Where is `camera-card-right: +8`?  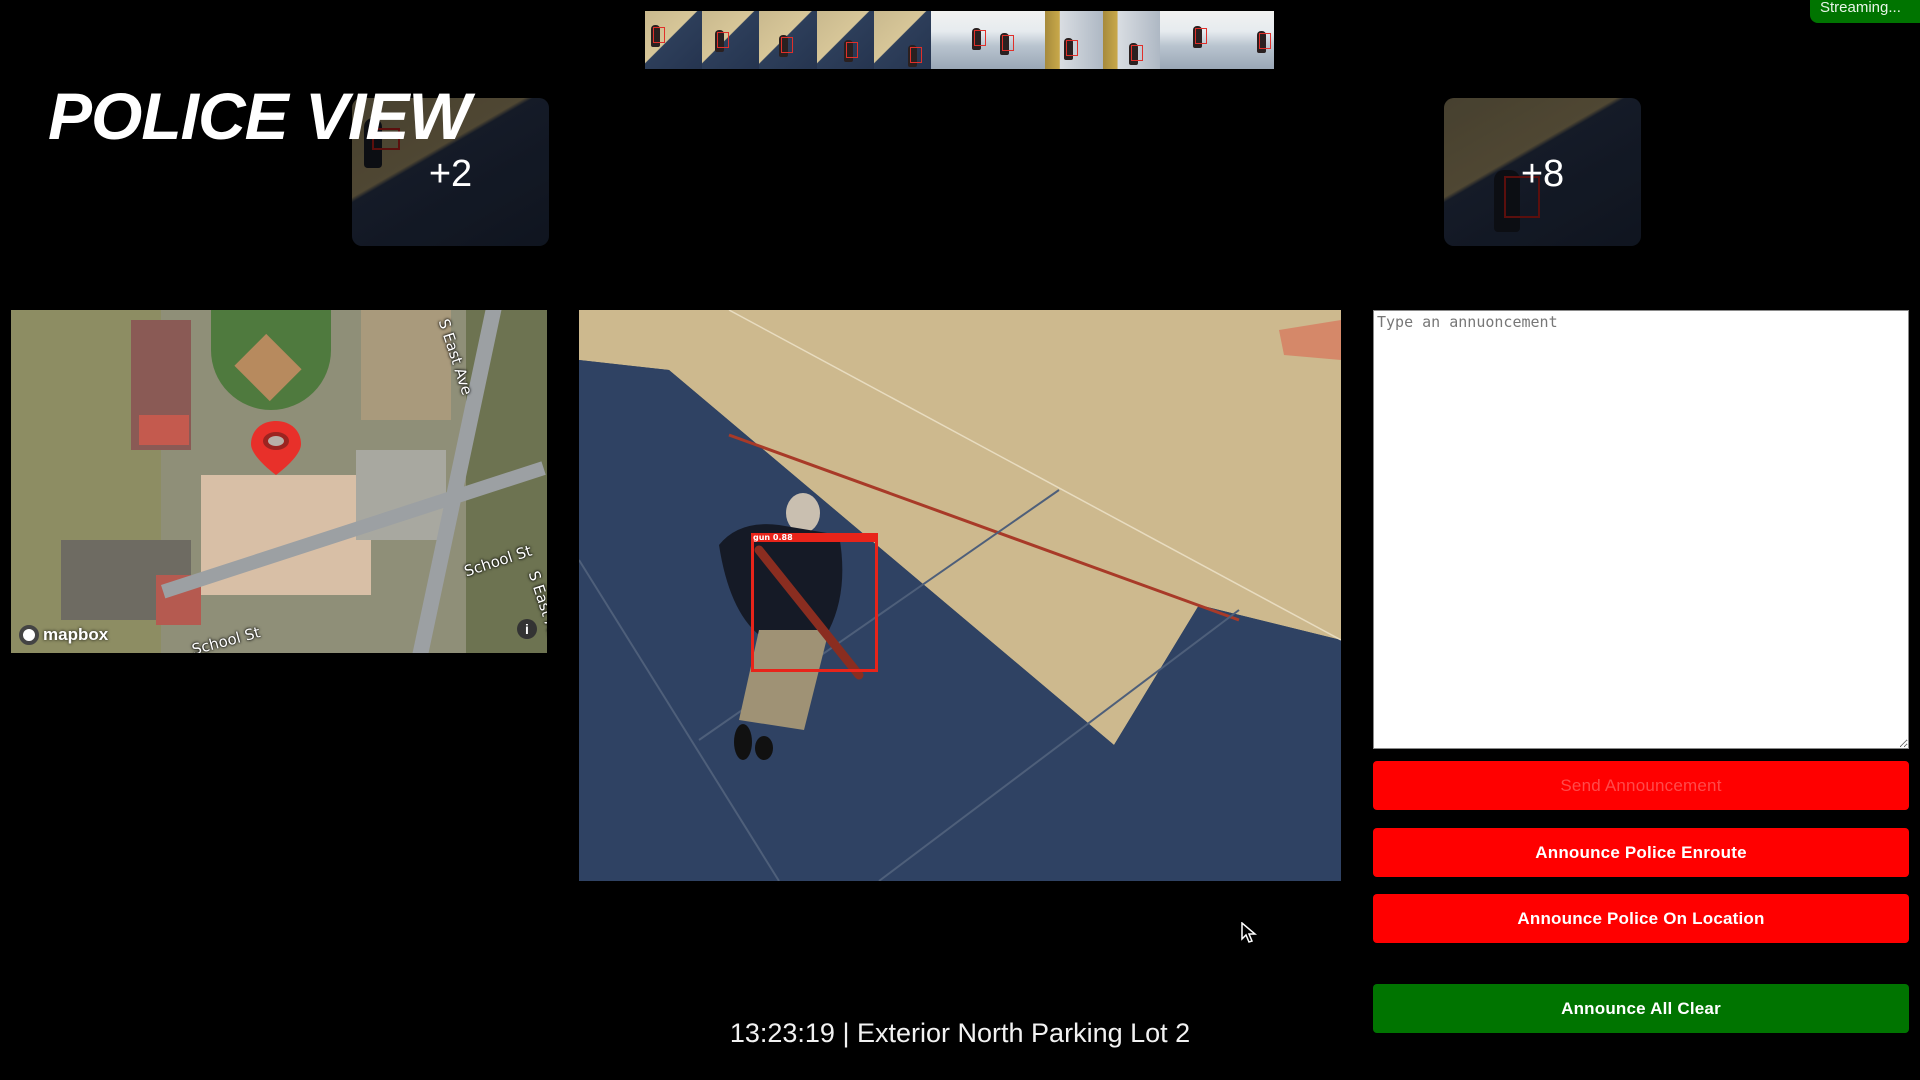
camera-card-right: +8 is located at coordinates (1542, 172).